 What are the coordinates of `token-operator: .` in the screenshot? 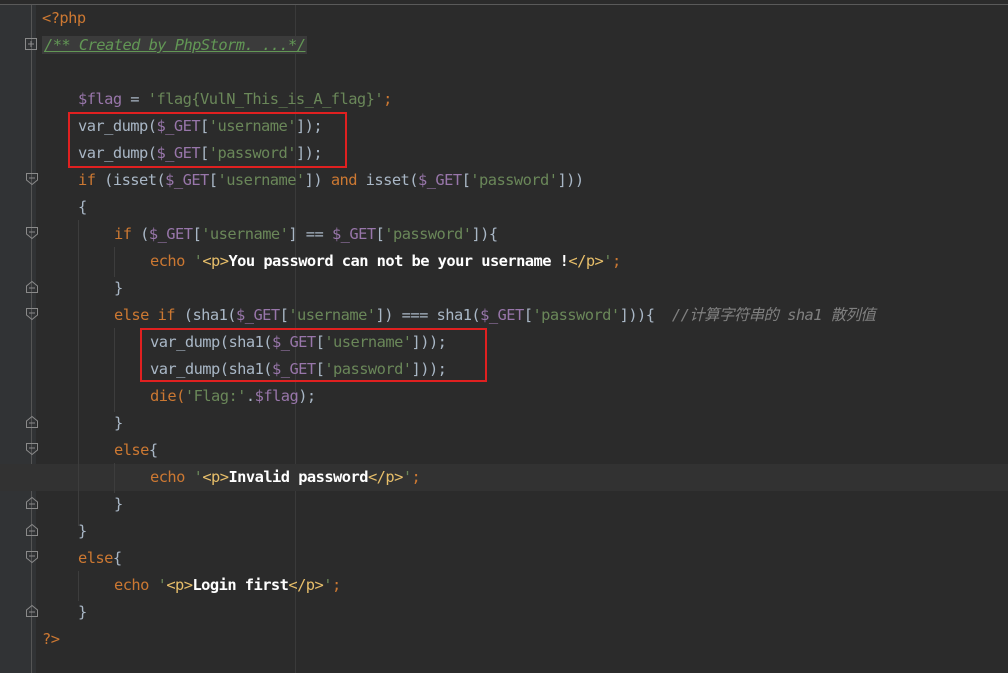 It's located at (250, 396).